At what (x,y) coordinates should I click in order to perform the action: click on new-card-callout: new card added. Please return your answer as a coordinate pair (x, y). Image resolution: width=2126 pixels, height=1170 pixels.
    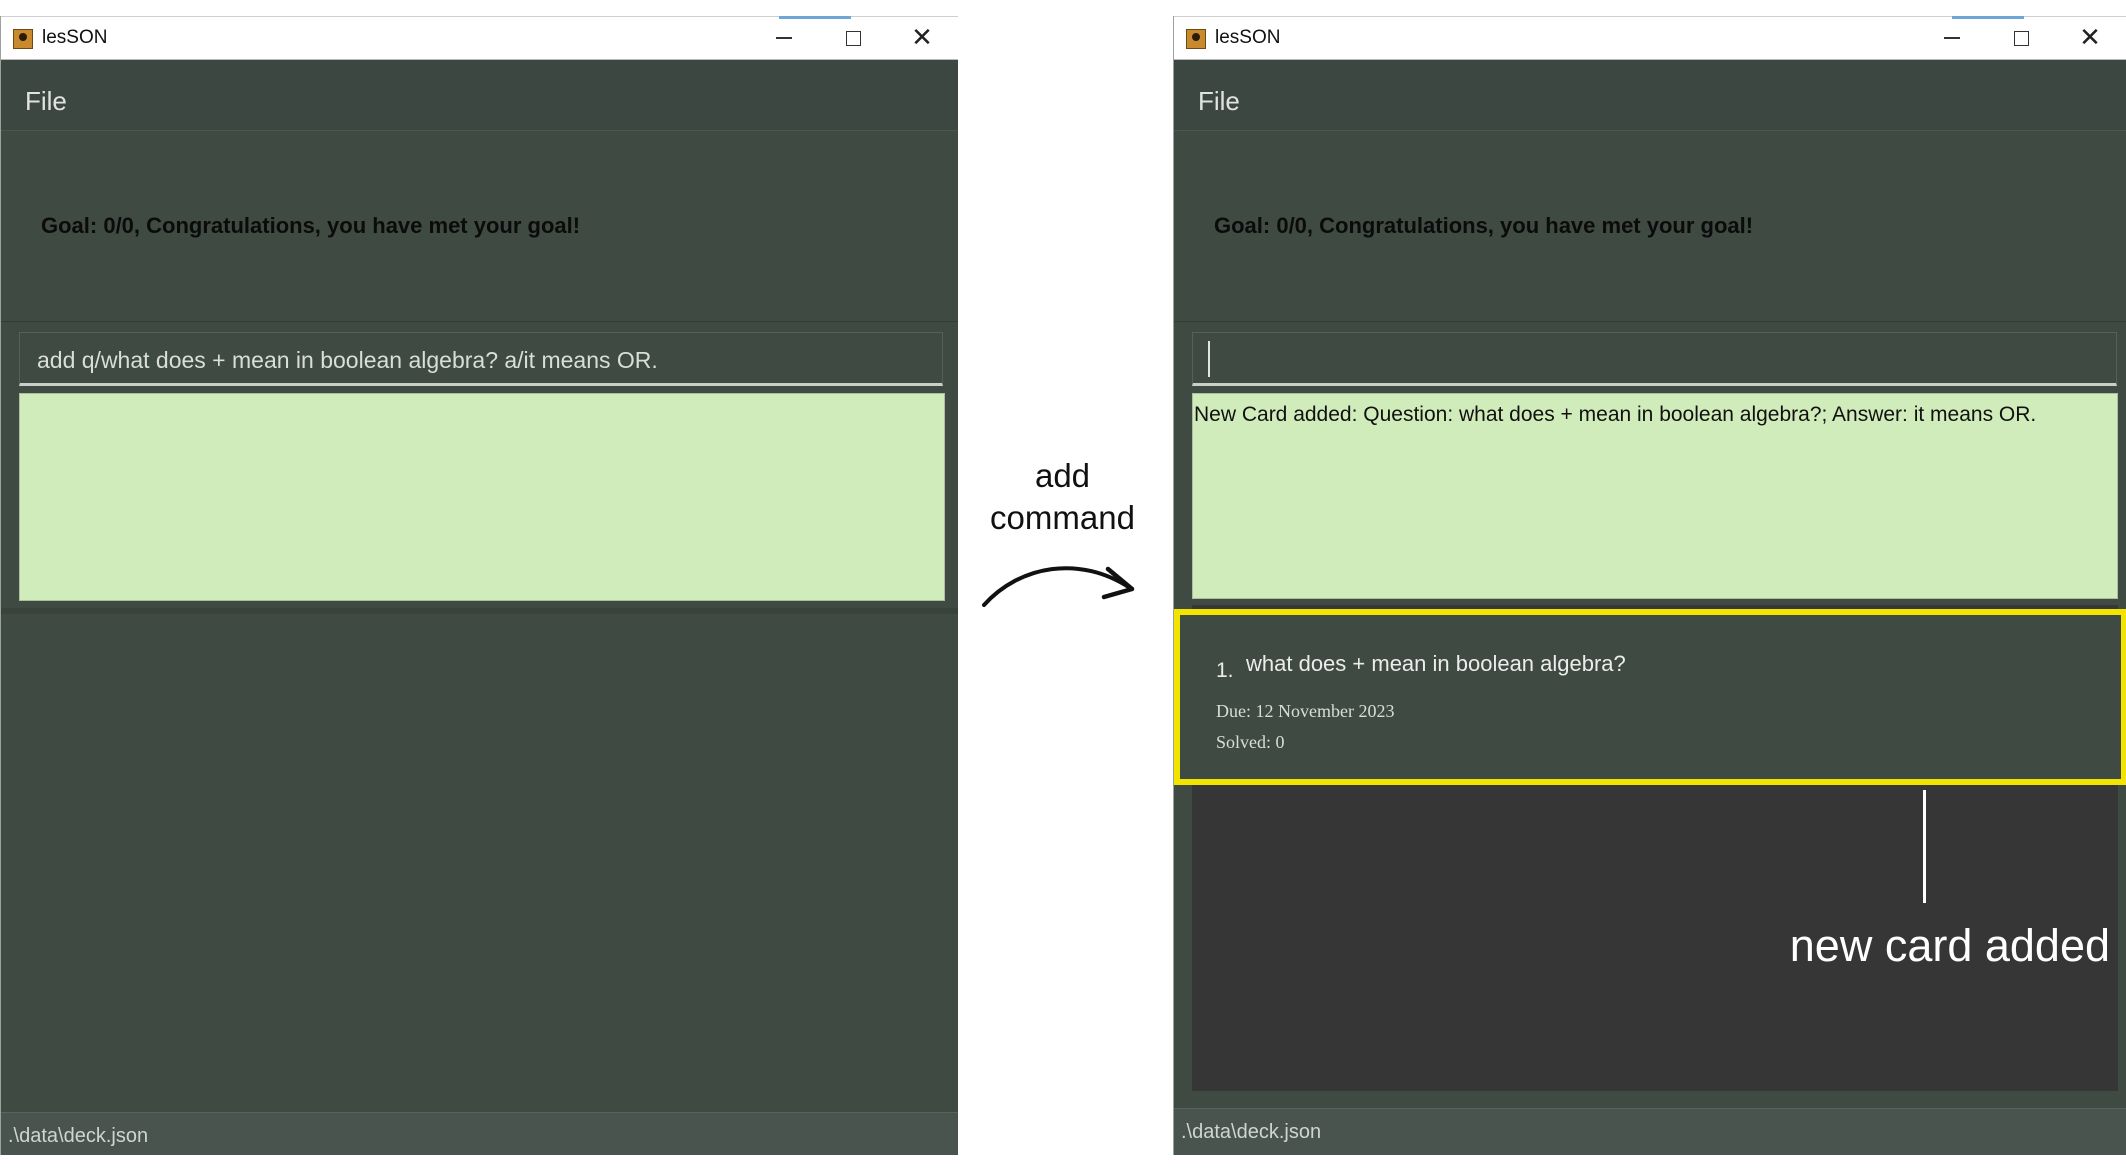
    Looking at the image, I should click on (1949, 945).